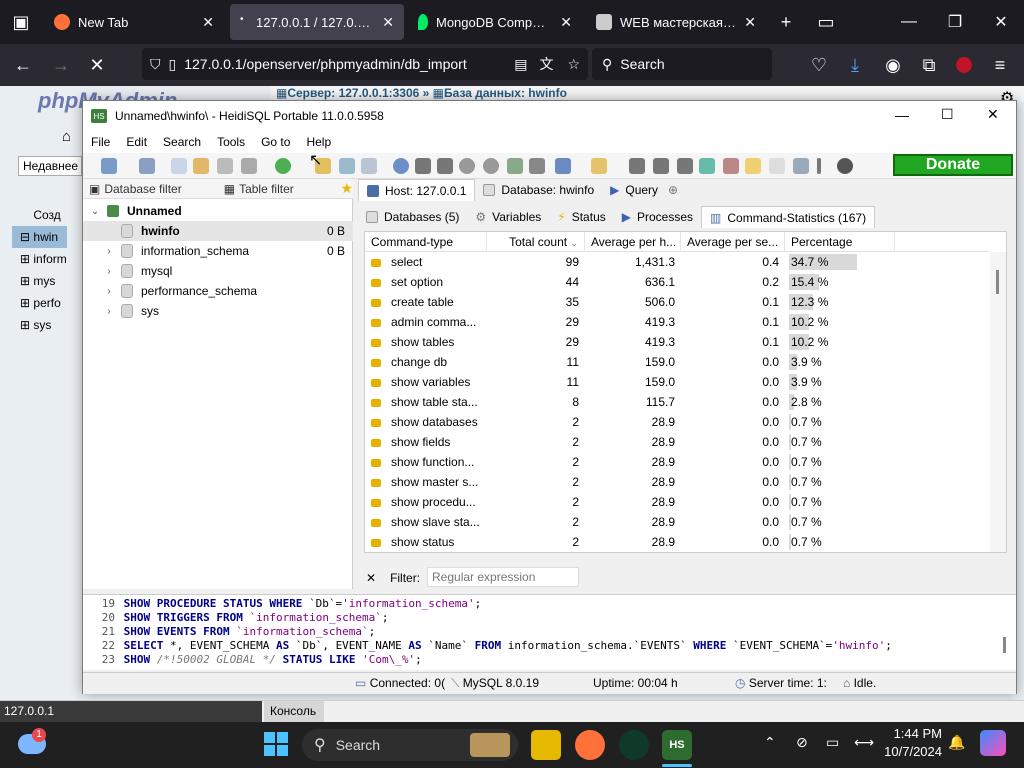 The height and width of the screenshot is (768, 1024). I want to click on tab-database: Database: hwinfo, so click(538, 190).